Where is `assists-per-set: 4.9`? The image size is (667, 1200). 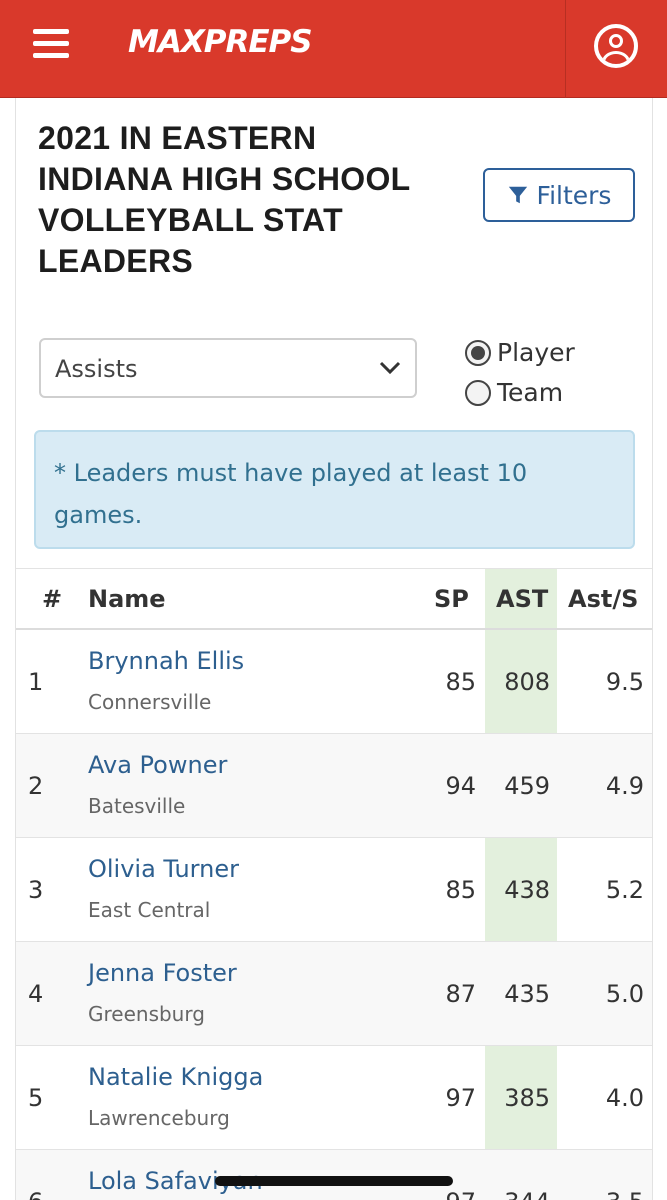
assists-per-set: 4.9 is located at coordinates (624, 786).